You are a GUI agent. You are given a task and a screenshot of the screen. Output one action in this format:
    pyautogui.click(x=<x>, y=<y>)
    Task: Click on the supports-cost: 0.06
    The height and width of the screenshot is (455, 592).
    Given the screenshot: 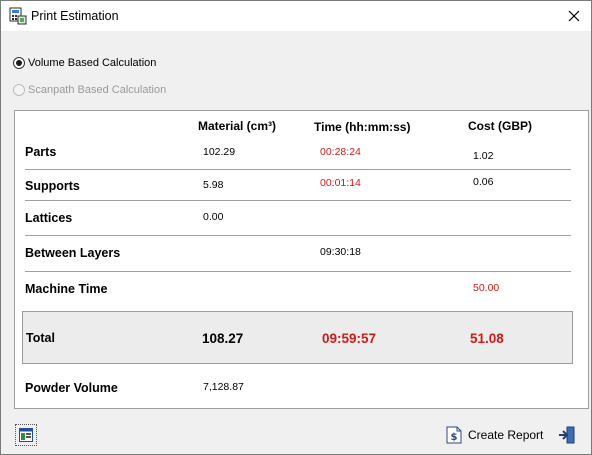 What is the action you would take?
    pyautogui.click(x=483, y=182)
    